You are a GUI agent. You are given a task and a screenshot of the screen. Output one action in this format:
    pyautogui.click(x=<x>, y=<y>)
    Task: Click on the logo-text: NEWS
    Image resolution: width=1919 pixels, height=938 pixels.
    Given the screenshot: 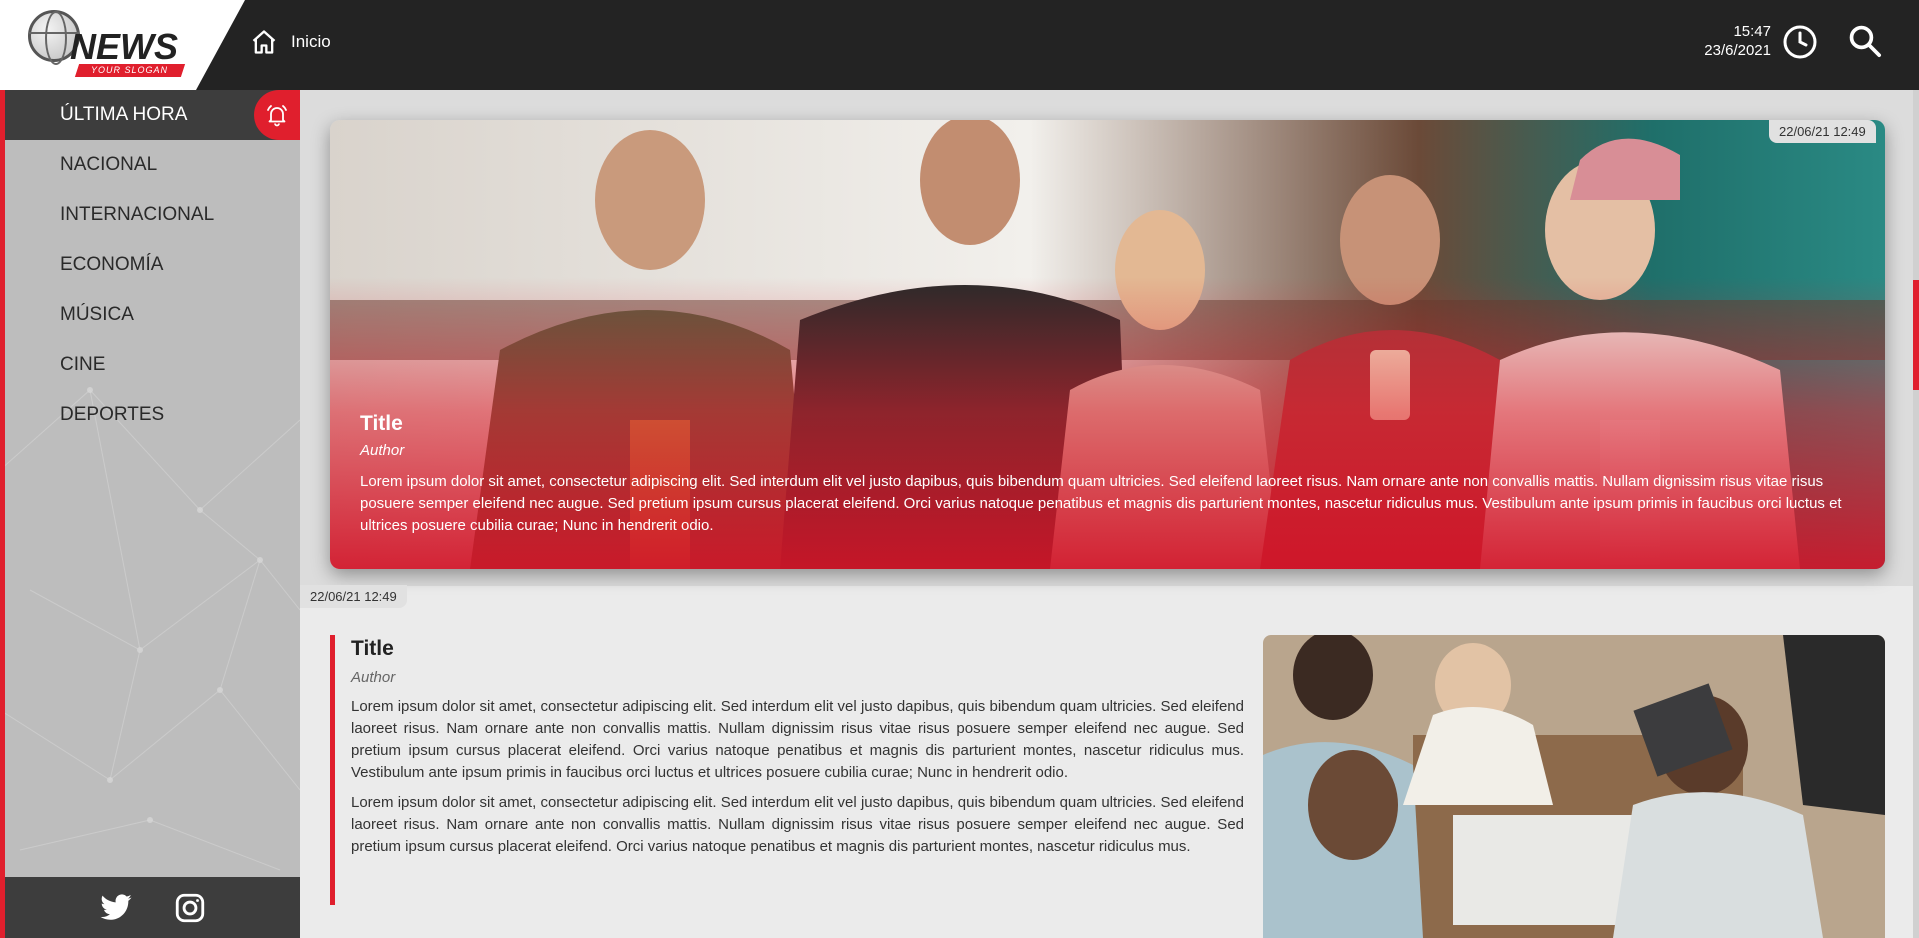 What is the action you would take?
    pyautogui.click(x=124, y=46)
    